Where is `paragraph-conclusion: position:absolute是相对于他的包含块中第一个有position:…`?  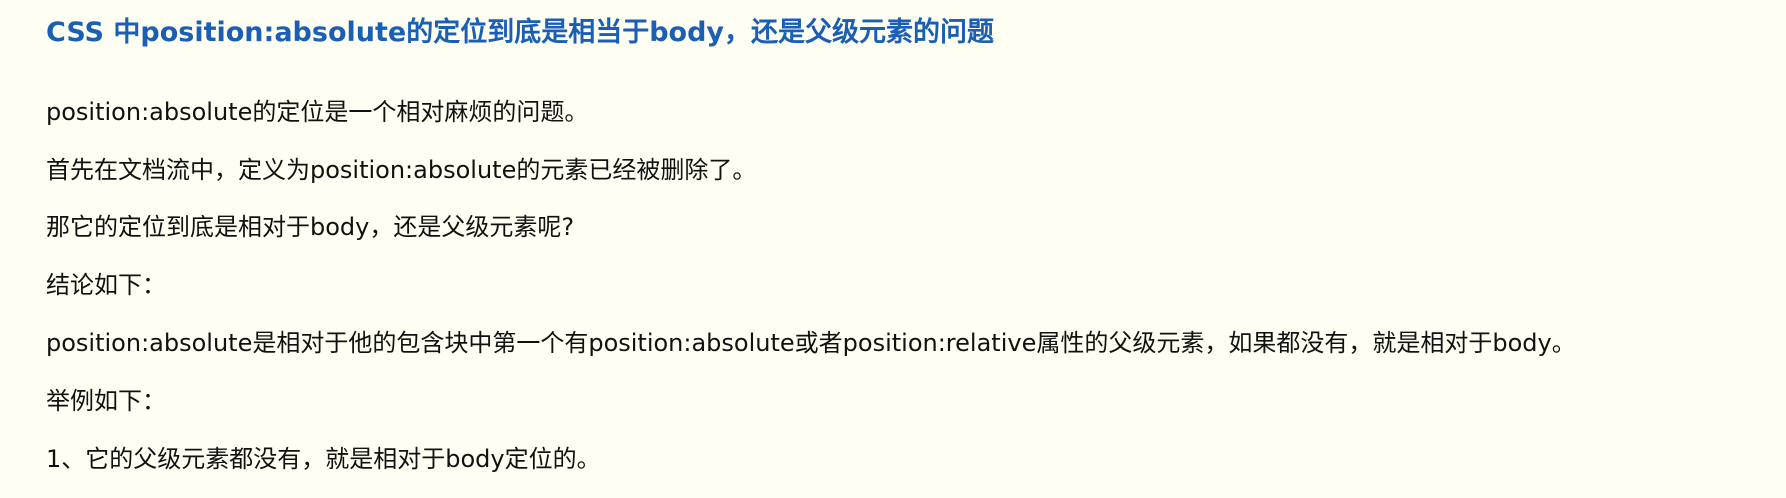 paragraph-conclusion: position:absolute是相对于他的包含块中第一个有position:… is located at coordinates (811, 343).